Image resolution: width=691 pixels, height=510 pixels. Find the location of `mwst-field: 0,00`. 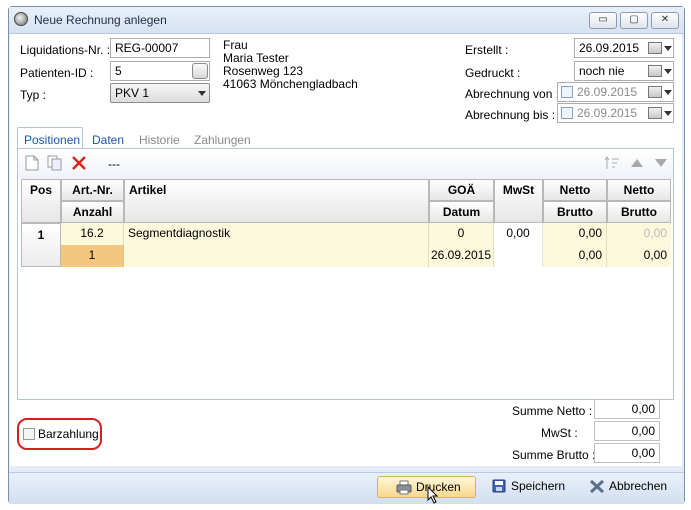

mwst-field: 0,00 is located at coordinates (627, 431).